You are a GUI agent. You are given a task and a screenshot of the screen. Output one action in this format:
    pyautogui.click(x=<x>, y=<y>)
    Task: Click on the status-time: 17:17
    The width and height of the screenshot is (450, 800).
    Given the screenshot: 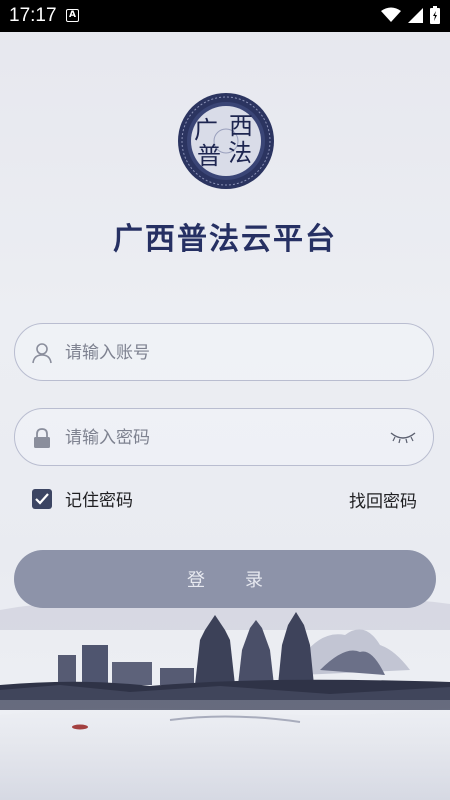 What is the action you would take?
    pyautogui.click(x=33, y=15)
    